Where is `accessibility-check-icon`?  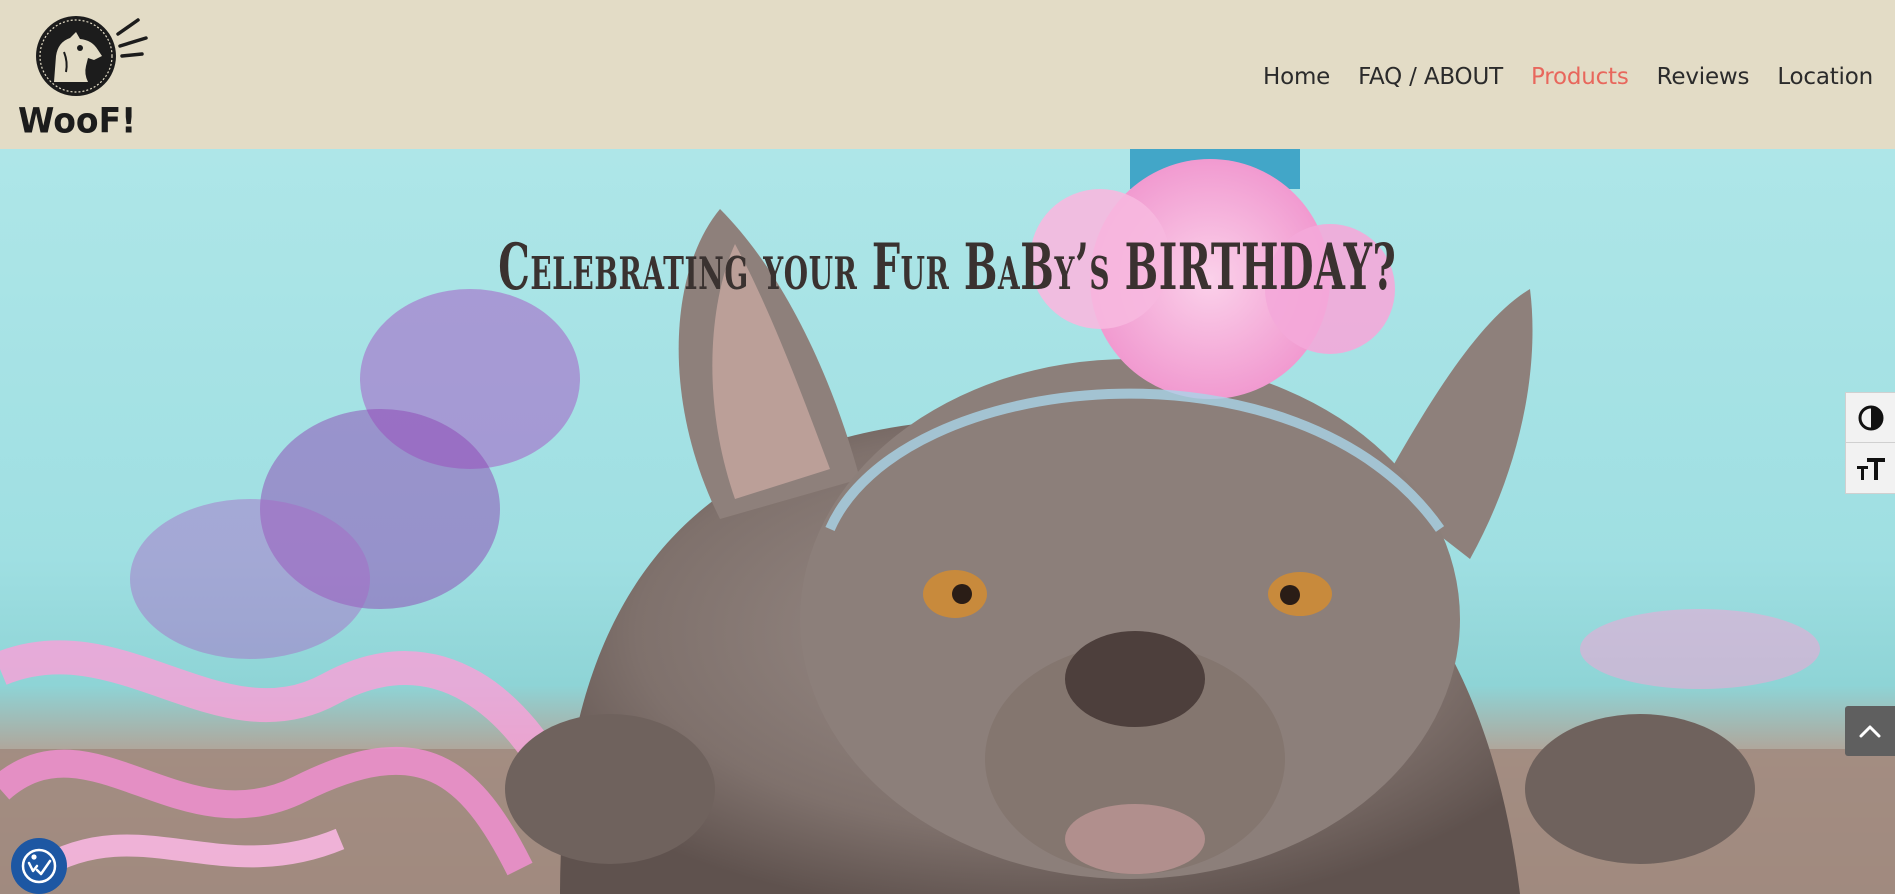 accessibility-check-icon is located at coordinates (39, 866).